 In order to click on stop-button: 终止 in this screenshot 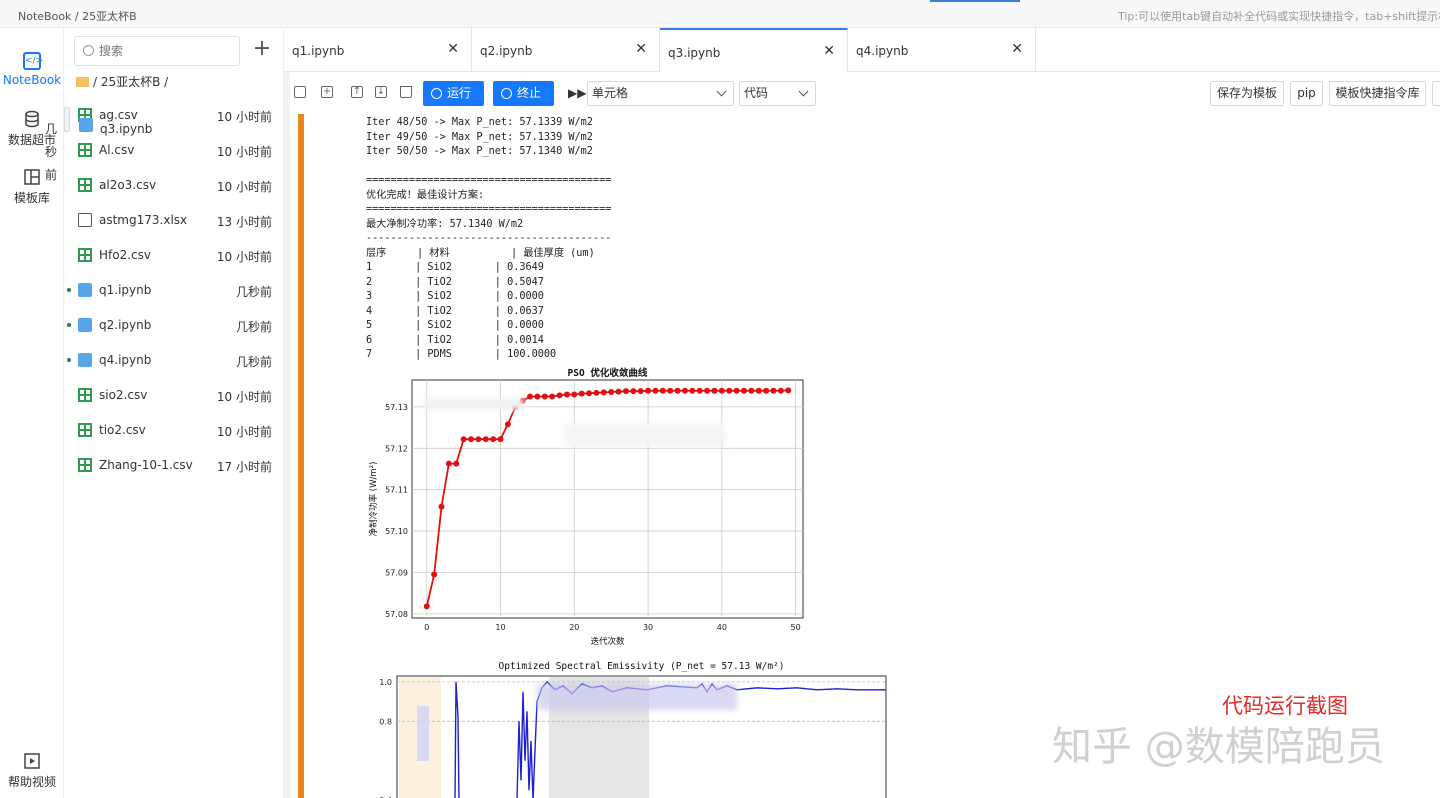, I will do `click(523, 93)`.